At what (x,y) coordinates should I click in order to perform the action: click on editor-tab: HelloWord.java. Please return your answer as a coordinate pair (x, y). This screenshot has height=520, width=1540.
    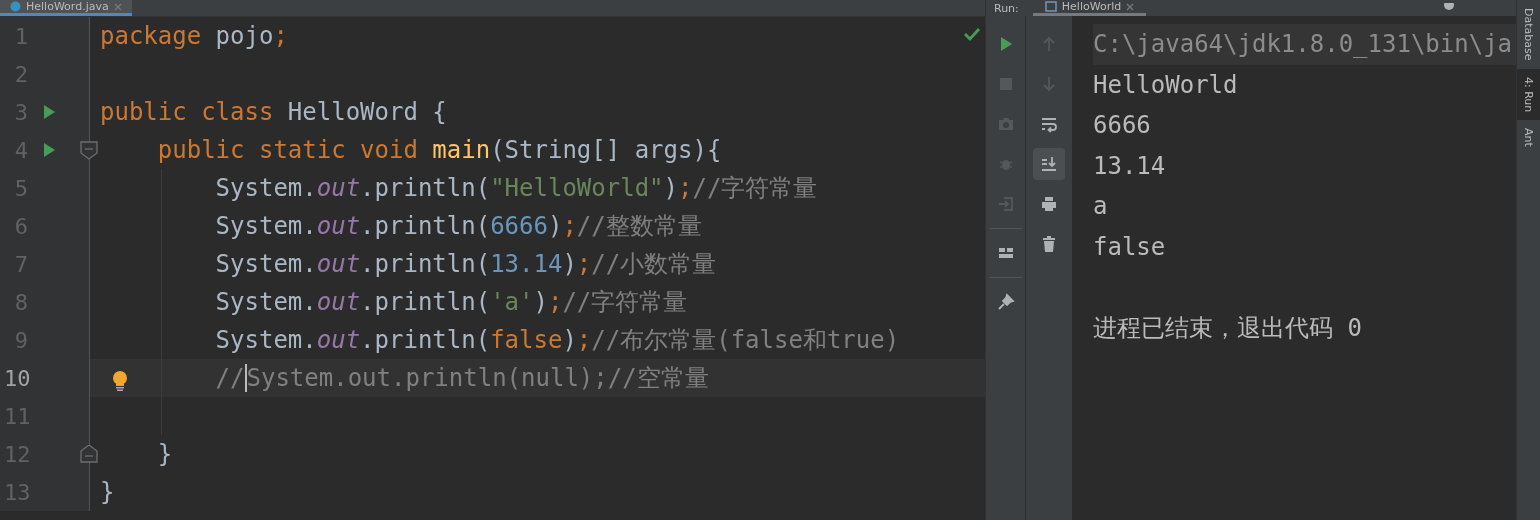
    Looking at the image, I should click on (66, 8).